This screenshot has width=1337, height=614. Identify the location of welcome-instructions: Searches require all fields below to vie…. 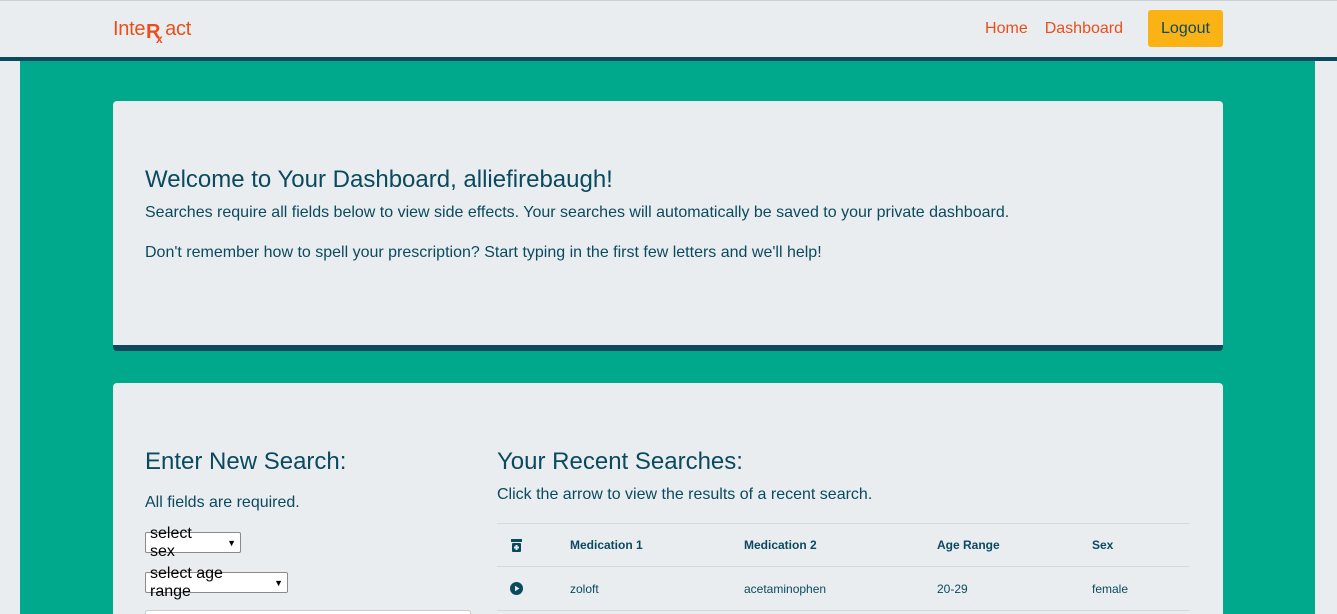
(577, 212).